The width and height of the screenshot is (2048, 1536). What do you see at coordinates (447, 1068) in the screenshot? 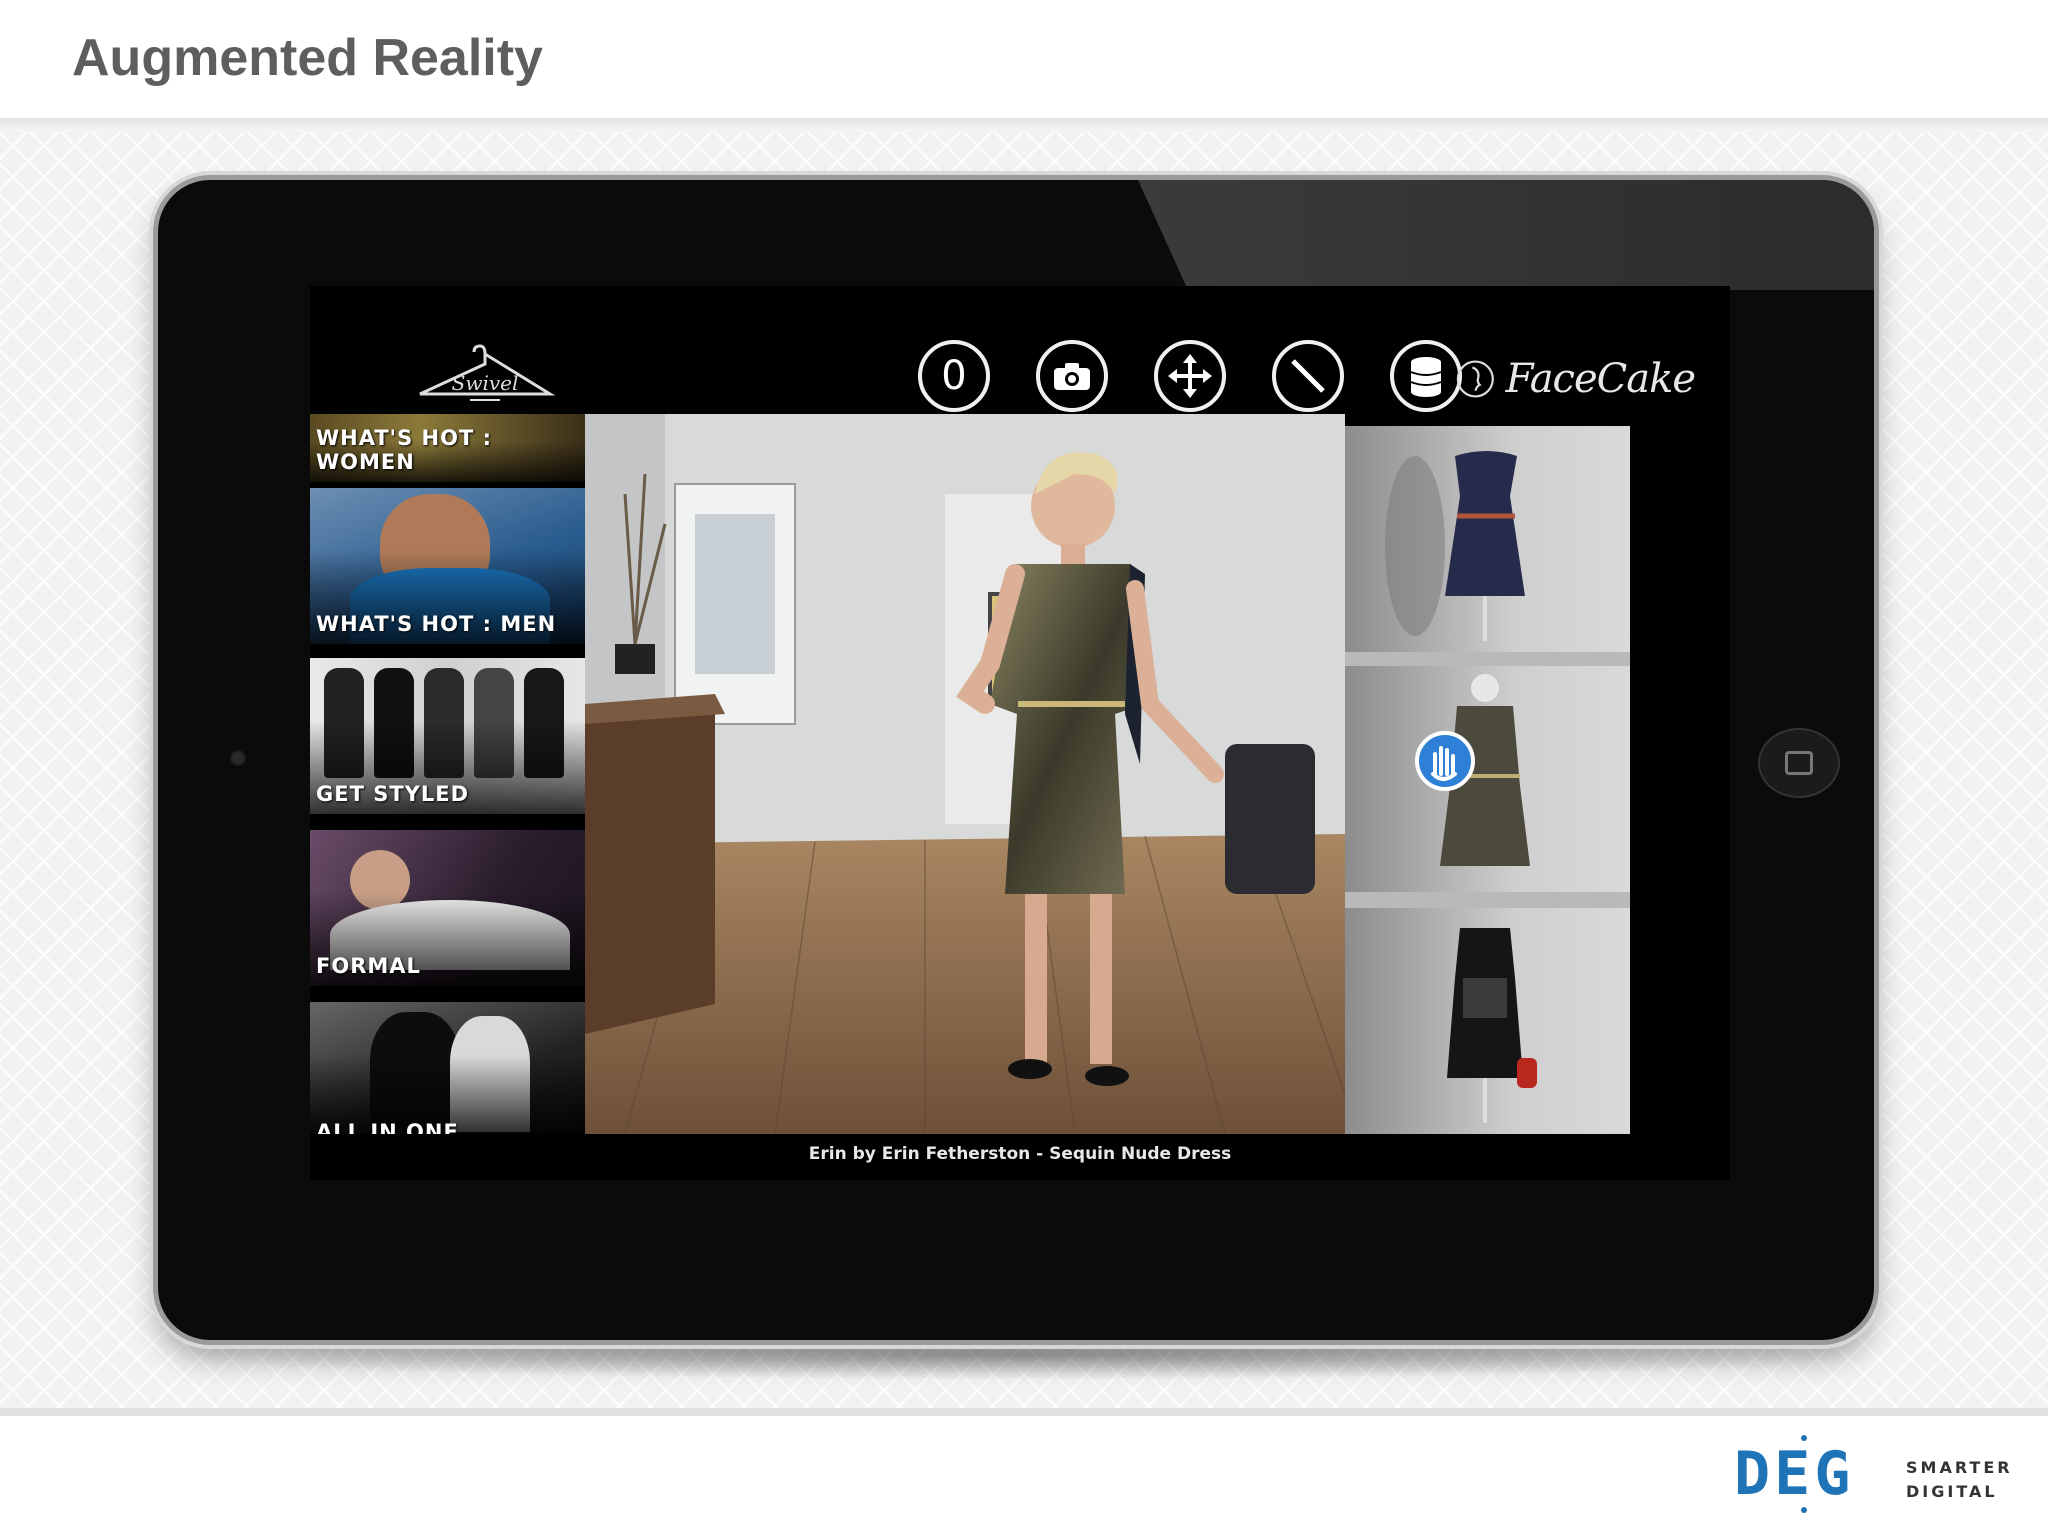
I see `category-all-in-one: ALL IN ONE` at bounding box center [447, 1068].